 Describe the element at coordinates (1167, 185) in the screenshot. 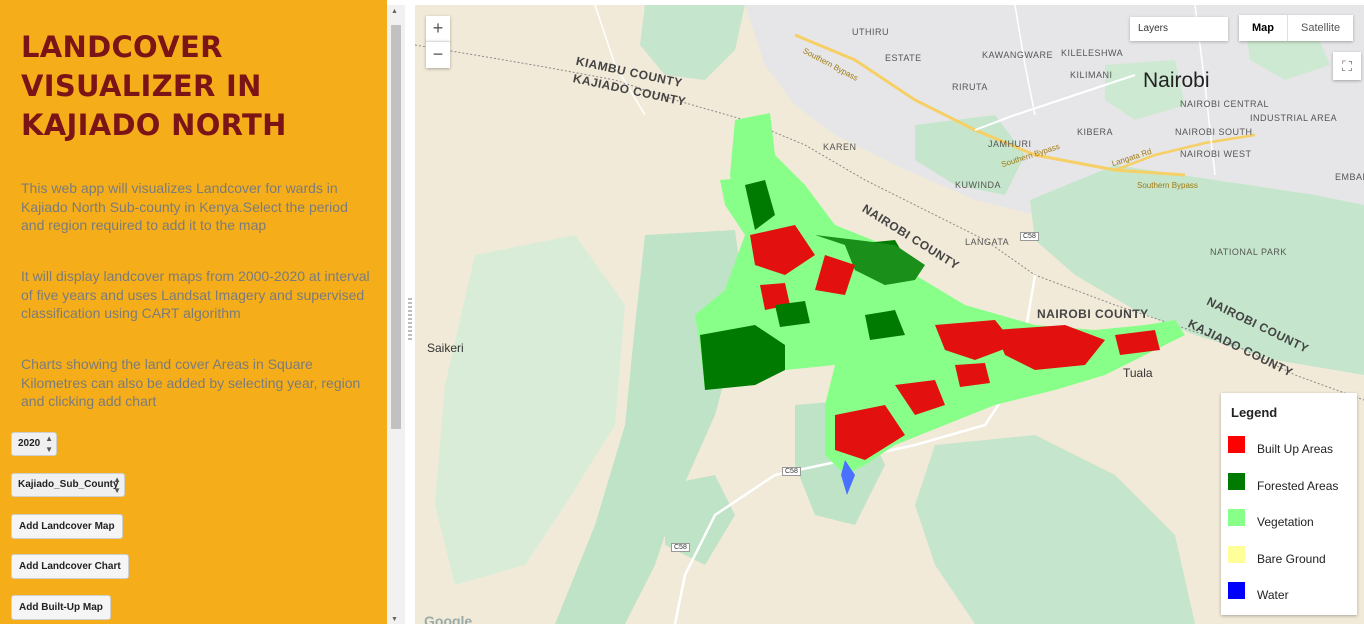

I see `road-label: Southern Bypass` at that location.